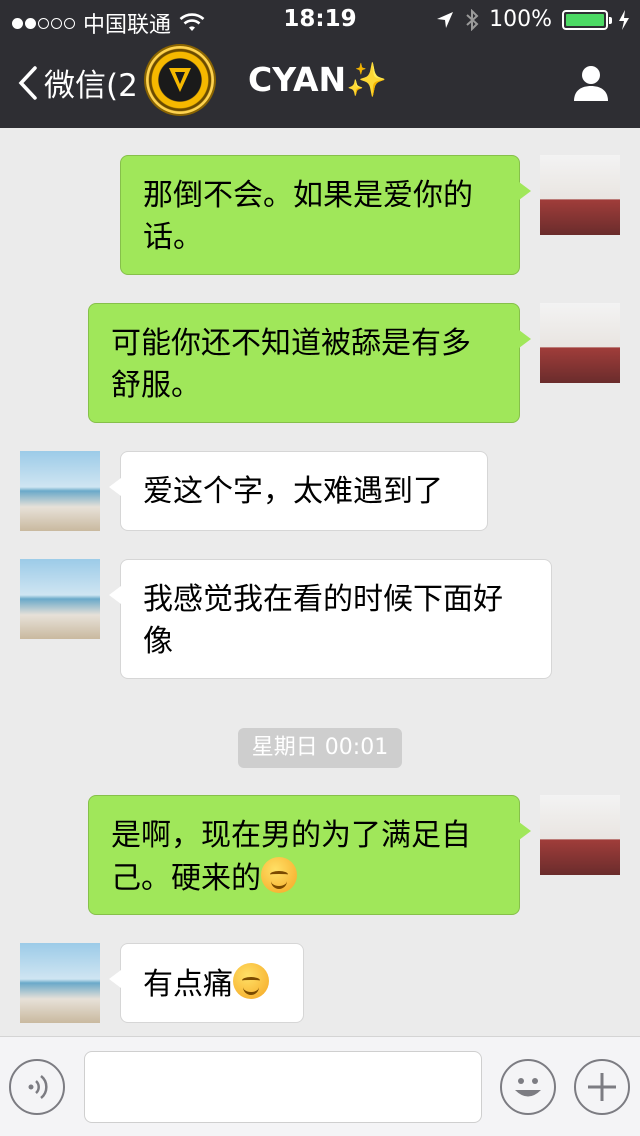  I want to click on battery-percent: 100%, so click(520, 19).